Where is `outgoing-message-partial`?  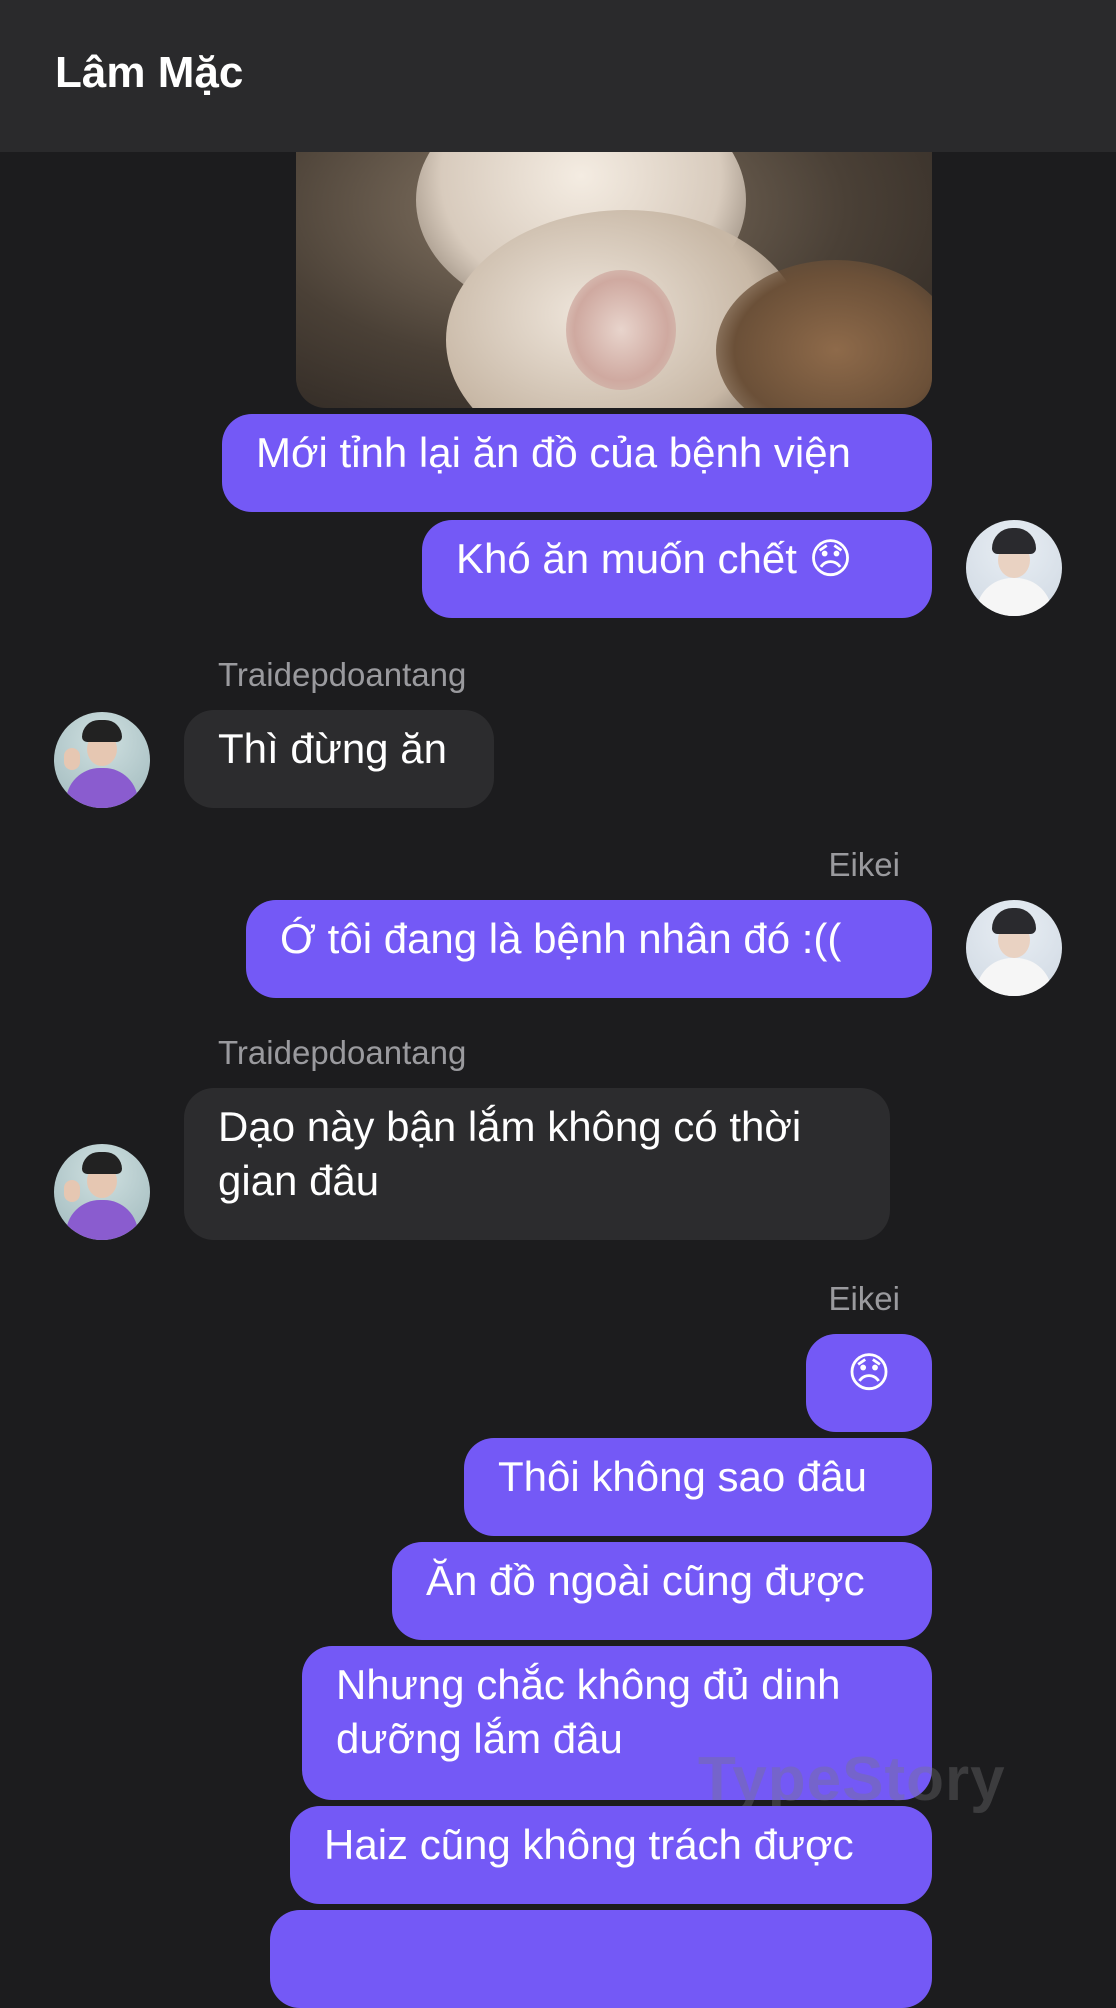 outgoing-message-partial is located at coordinates (601, 1959).